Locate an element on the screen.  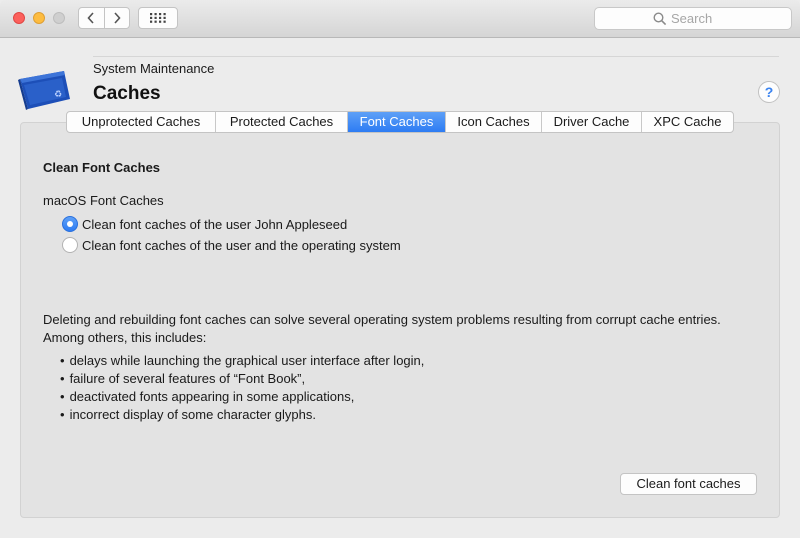
grid-icon is located at coordinates (158, 18).